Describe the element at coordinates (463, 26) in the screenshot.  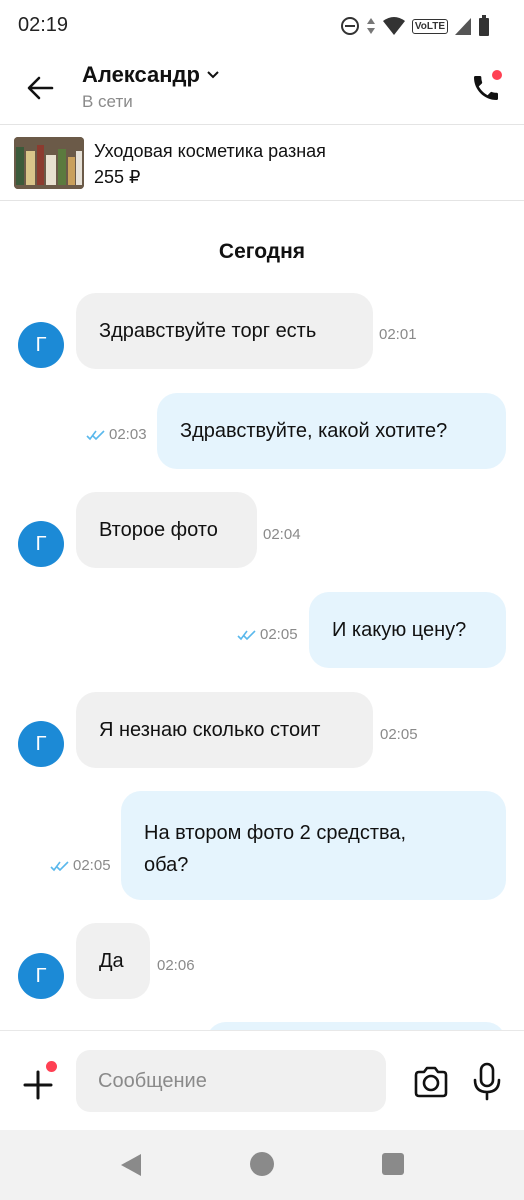
I see `signal-icon` at that location.